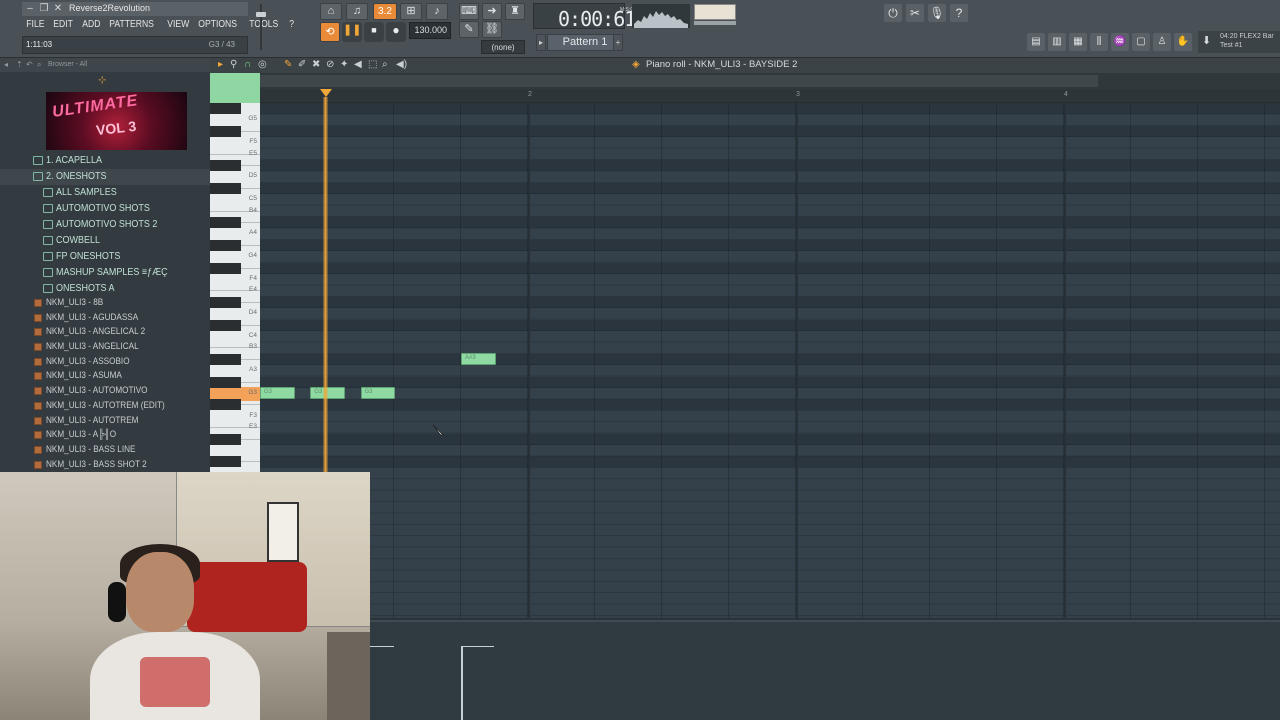  I want to click on menu-view: VIEW, so click(178, 25).